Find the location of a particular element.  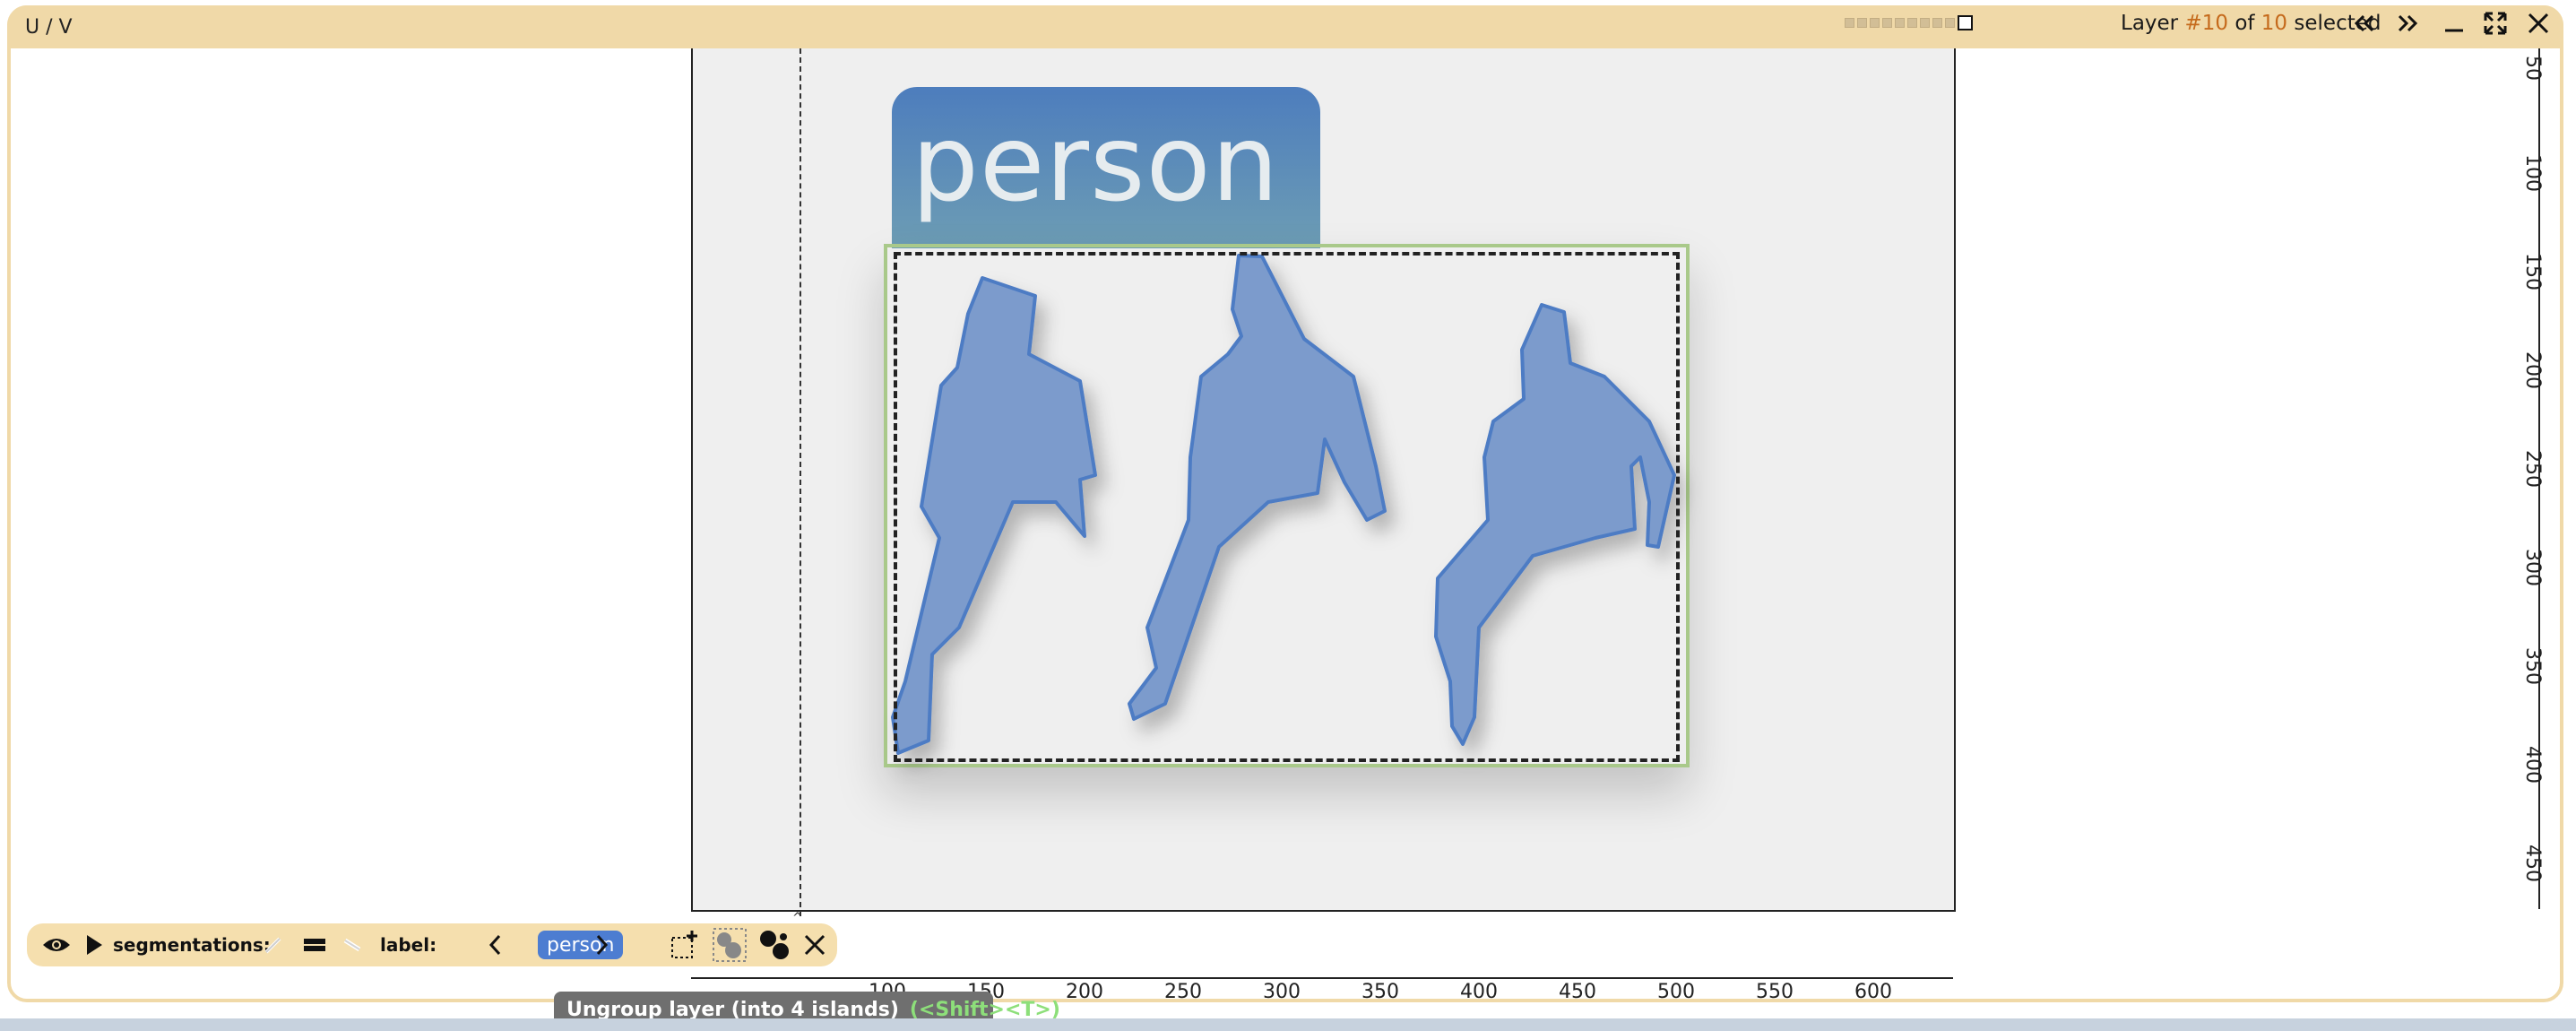

tooltip-shortcut: (<Shift><T>) is located at coordinates (984, 1009).